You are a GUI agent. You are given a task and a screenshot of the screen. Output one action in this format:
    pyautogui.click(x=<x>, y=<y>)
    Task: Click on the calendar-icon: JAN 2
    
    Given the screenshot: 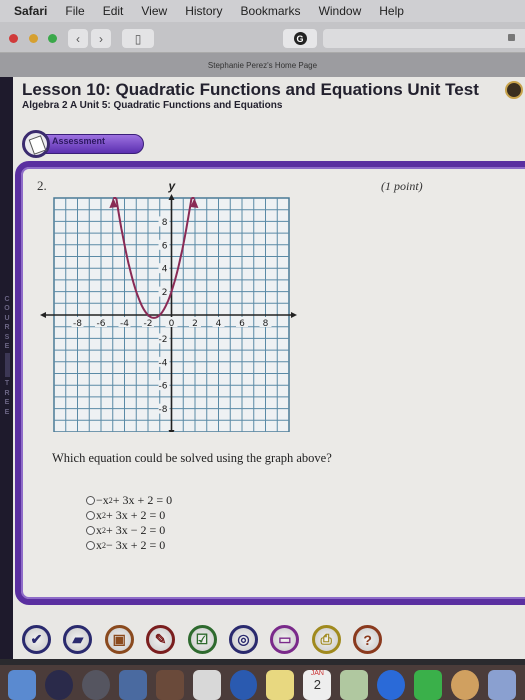 What is the action you would take?
    pyautogui.click(x=317, y=685)
    